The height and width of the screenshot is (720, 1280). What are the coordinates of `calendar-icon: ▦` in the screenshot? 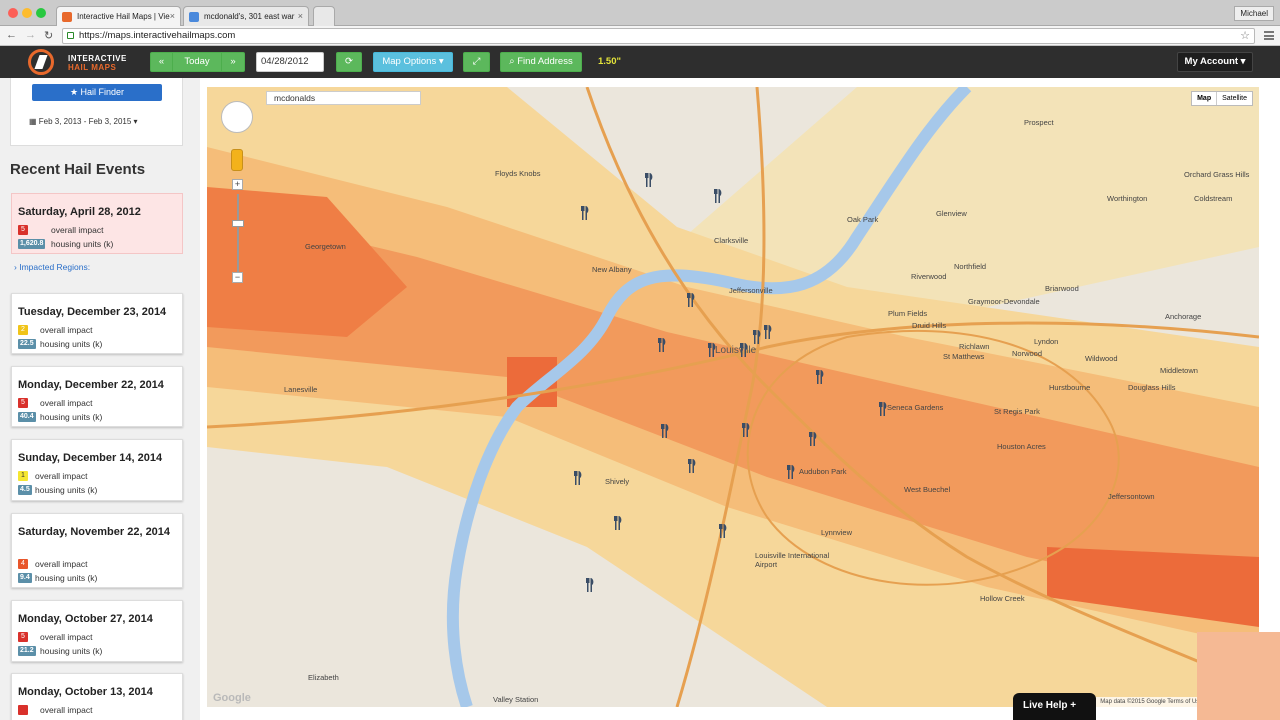 It's located at (34, 121).